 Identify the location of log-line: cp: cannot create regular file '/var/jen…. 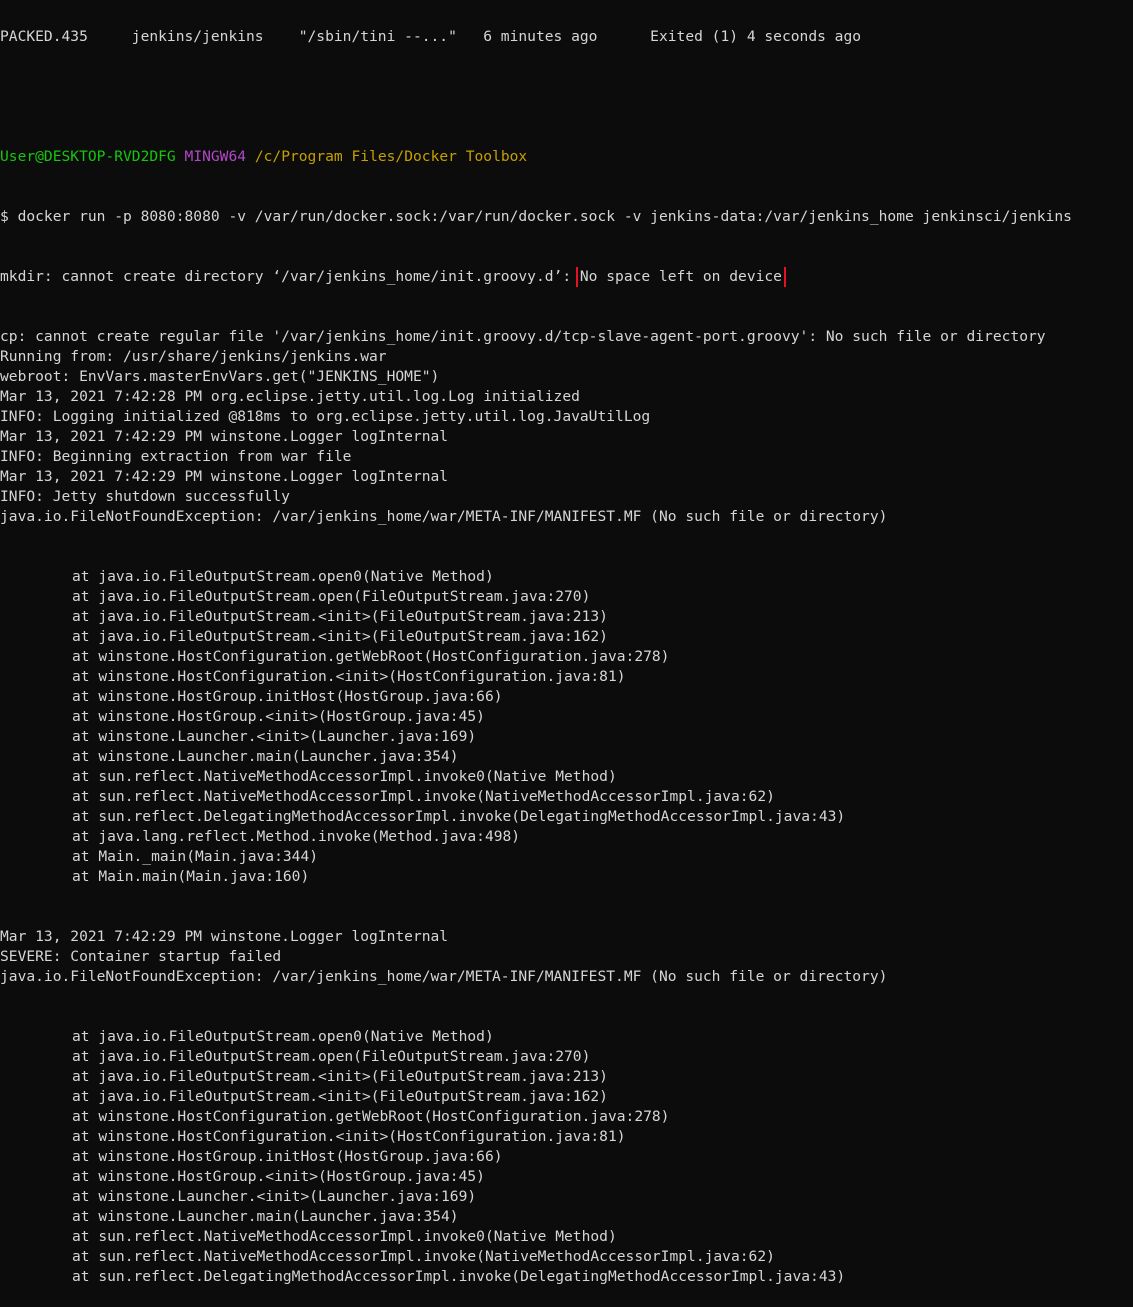
(523, 336).